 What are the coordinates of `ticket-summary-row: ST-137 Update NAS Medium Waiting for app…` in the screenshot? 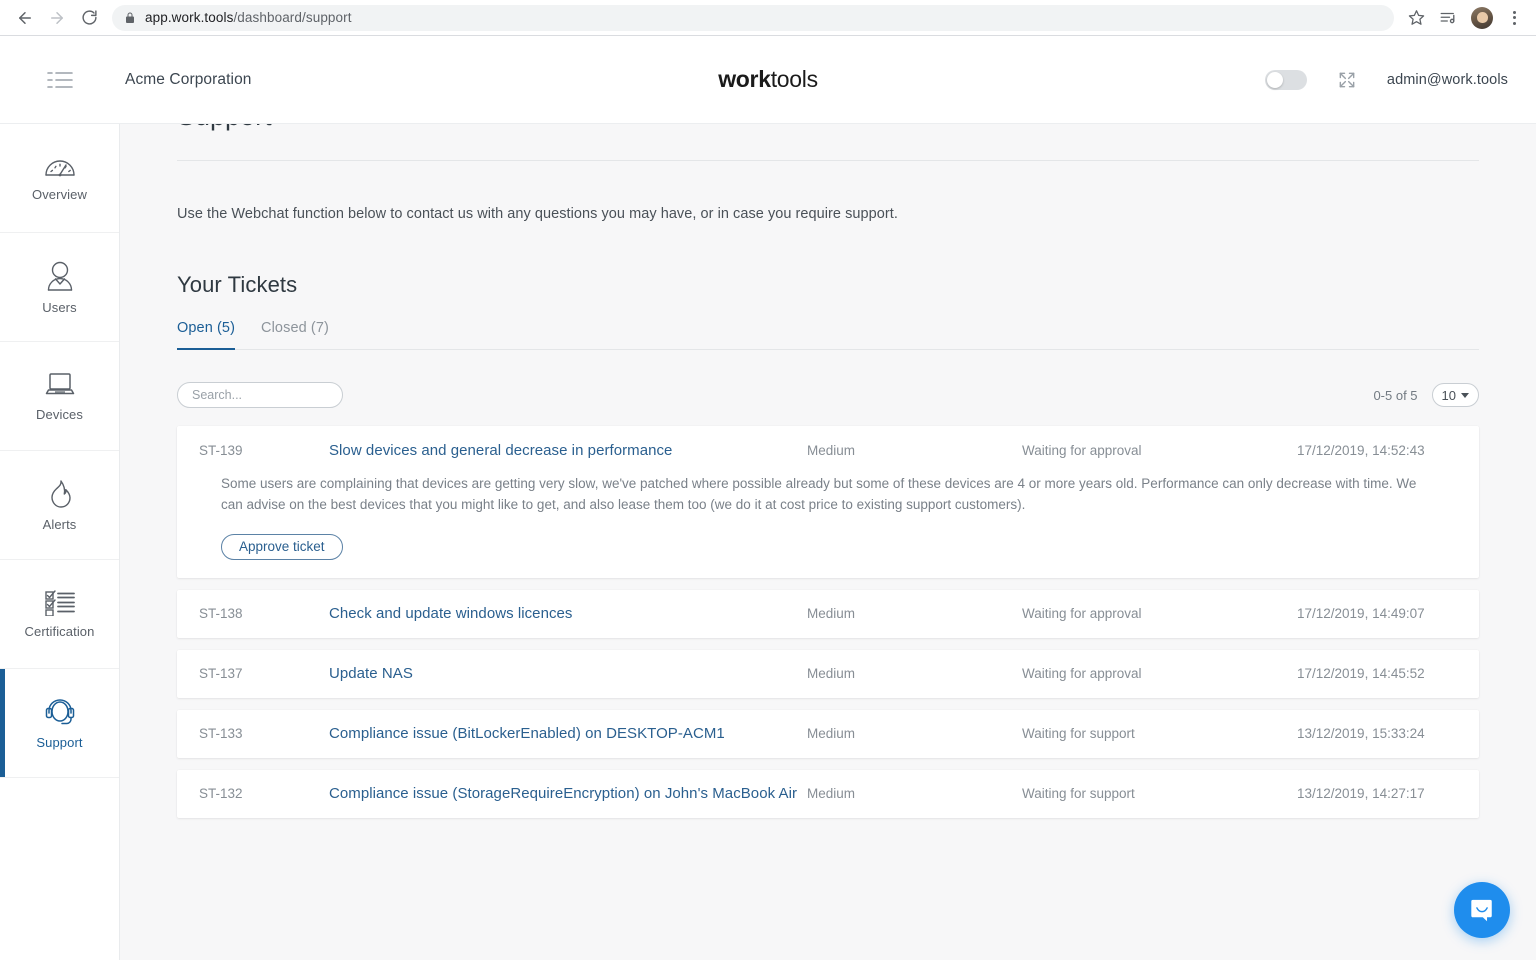 It's located at (828, 674).